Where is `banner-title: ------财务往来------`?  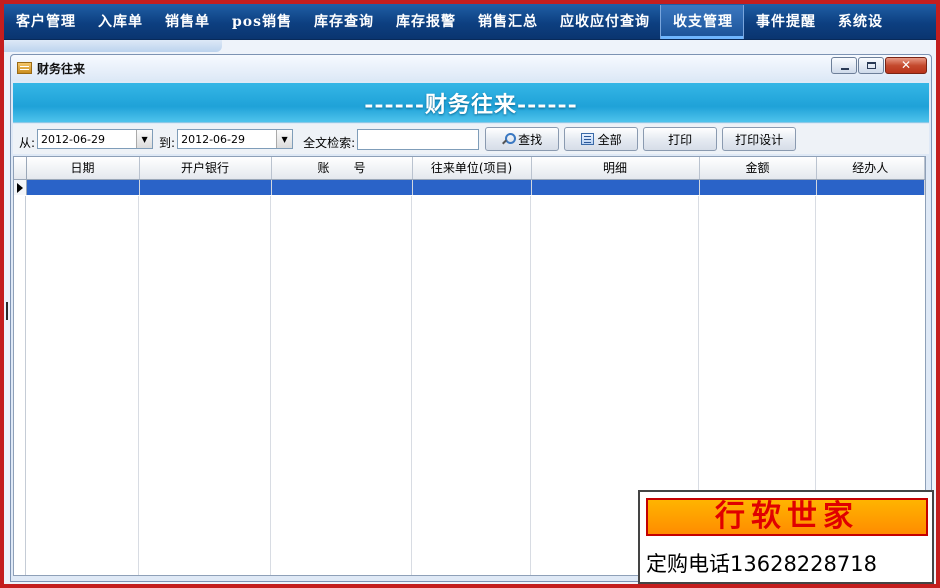 banner-title: ------财务往来------ is located at coordinates (471, 104).